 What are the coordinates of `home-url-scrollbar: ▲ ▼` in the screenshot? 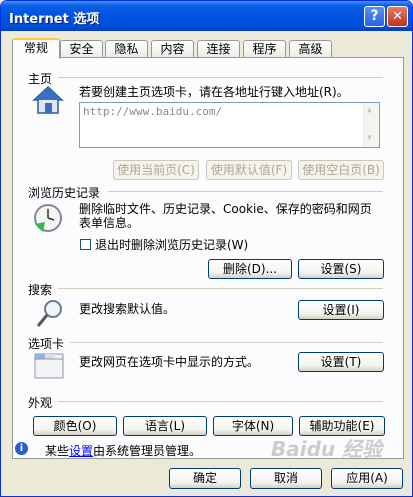 It's located at (371, 125).